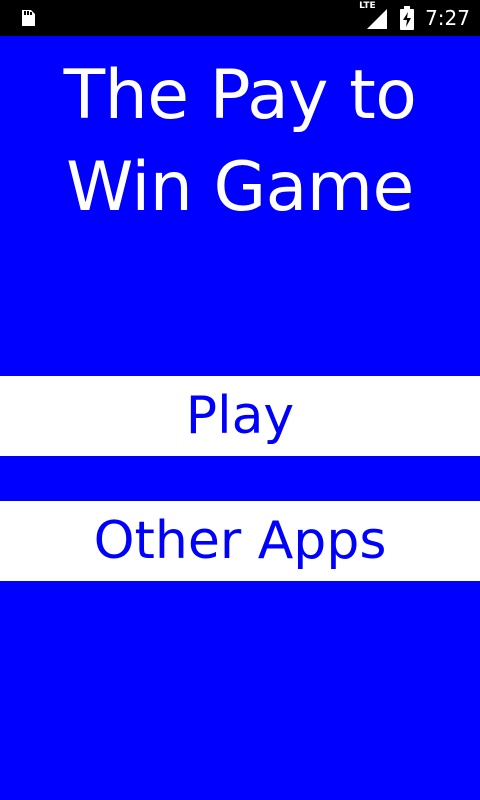 Image resolution: width=480 pixels, height=800 pixels. I want to click on lte-signal-icon: LTE, so click(374, 16).